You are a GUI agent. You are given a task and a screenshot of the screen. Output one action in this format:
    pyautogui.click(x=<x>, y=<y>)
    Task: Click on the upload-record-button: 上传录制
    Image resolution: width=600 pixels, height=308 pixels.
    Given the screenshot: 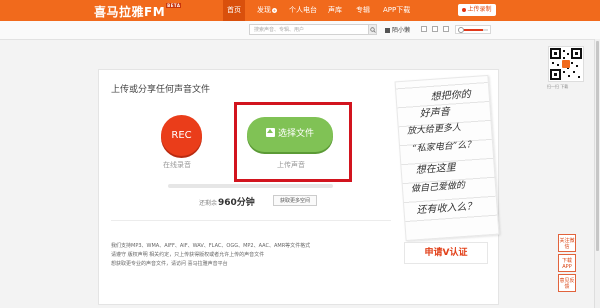 What is the action you would take?
    pyautogui.click(x=477, y=10)
    